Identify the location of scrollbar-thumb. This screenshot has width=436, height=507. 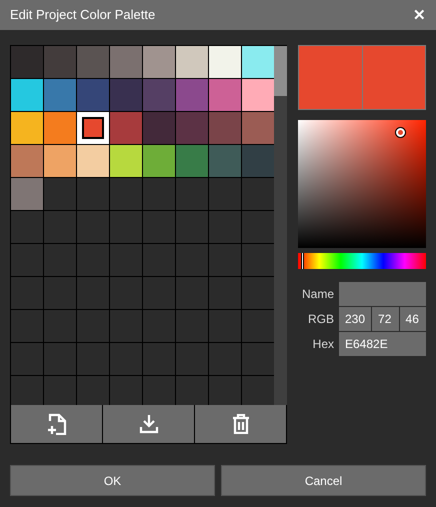
(280, 71).